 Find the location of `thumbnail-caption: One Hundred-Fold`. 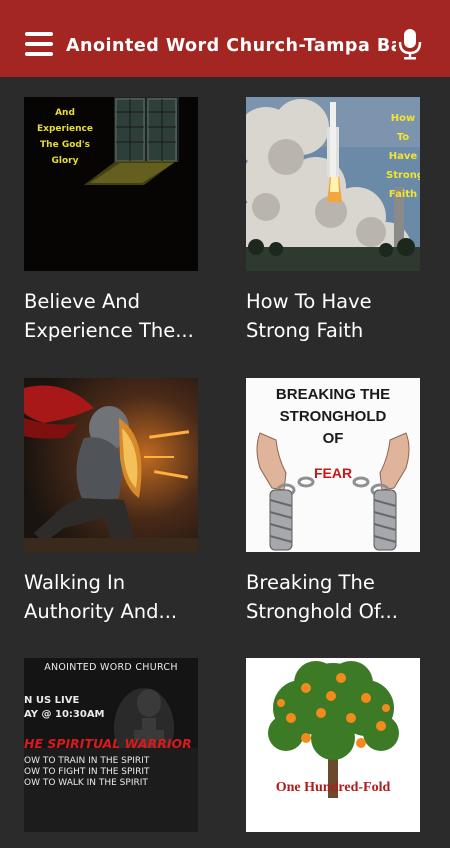

thumbnail-caption: One Hundred-Fold is located at coordinates (333, 787).